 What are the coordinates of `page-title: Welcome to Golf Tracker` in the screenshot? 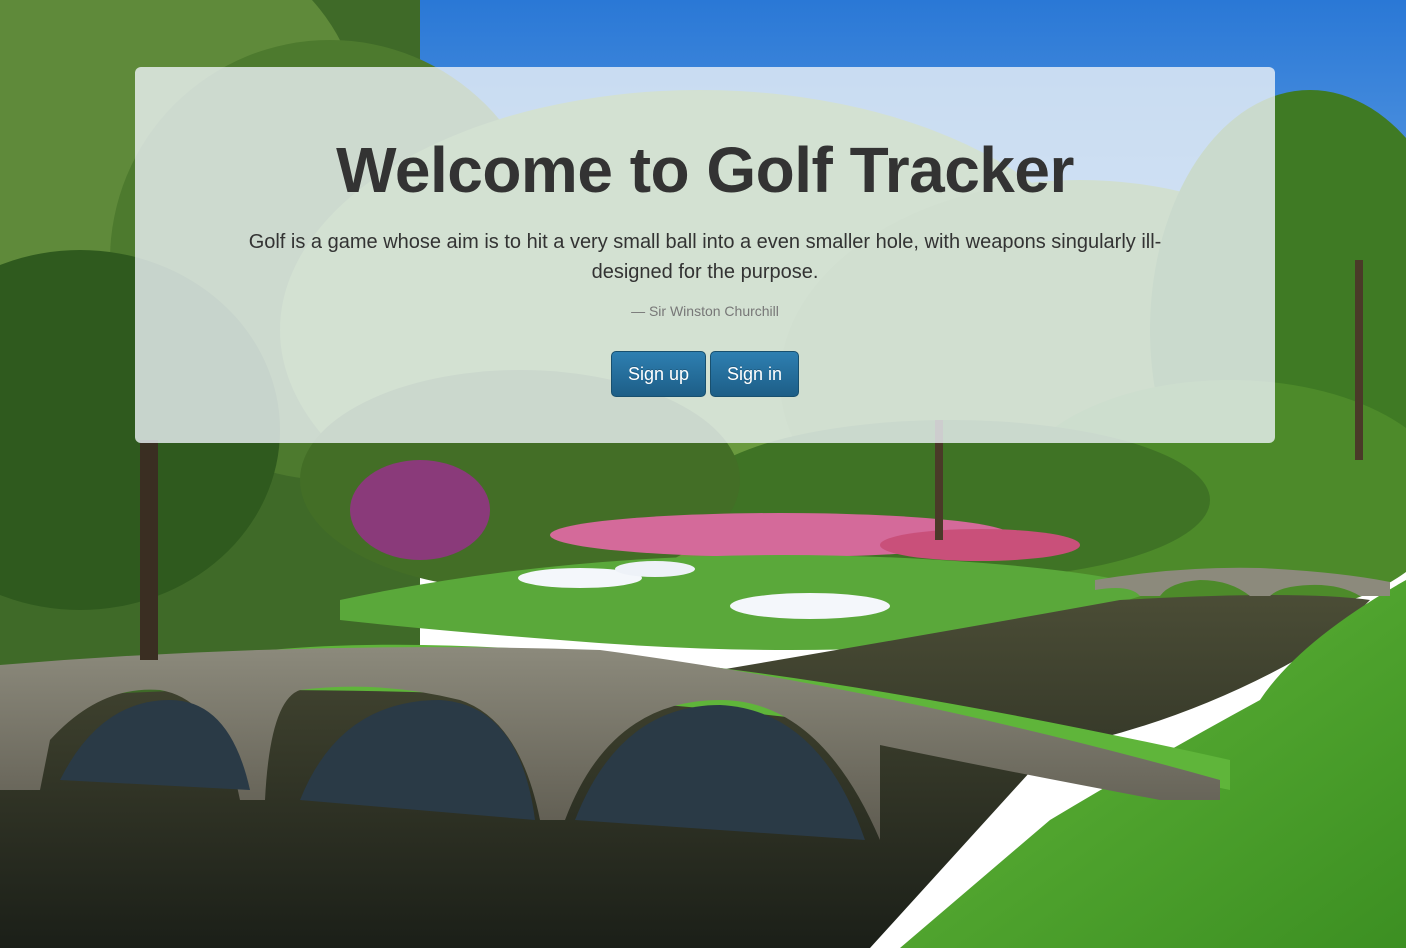 It's located at (705, 170).